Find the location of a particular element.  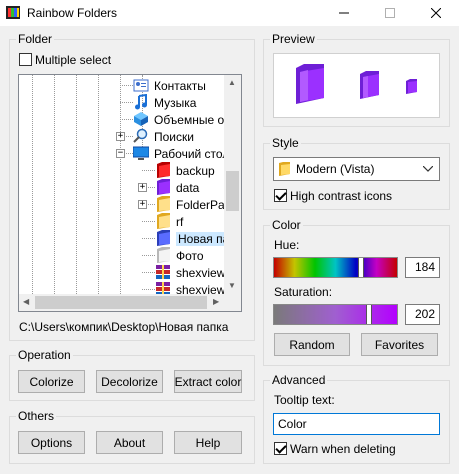

style-select: Modern (Vista) is located at coordinates (356, 169).